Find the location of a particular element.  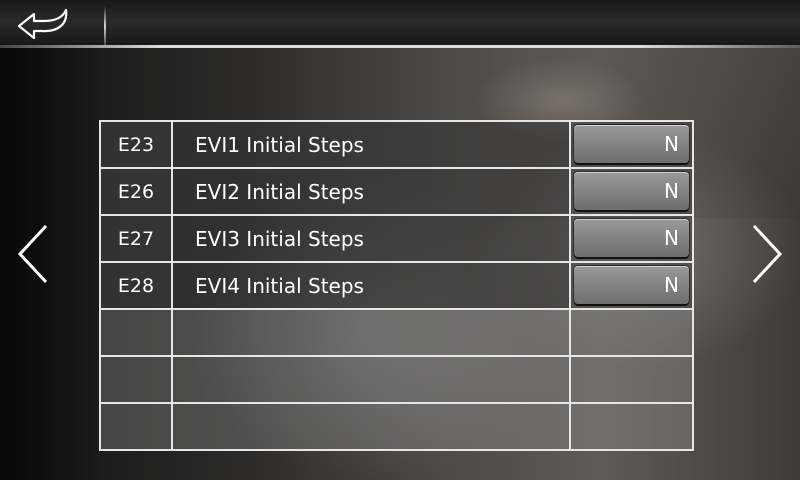

top-bar-divider is located at coordinates (105, 26).